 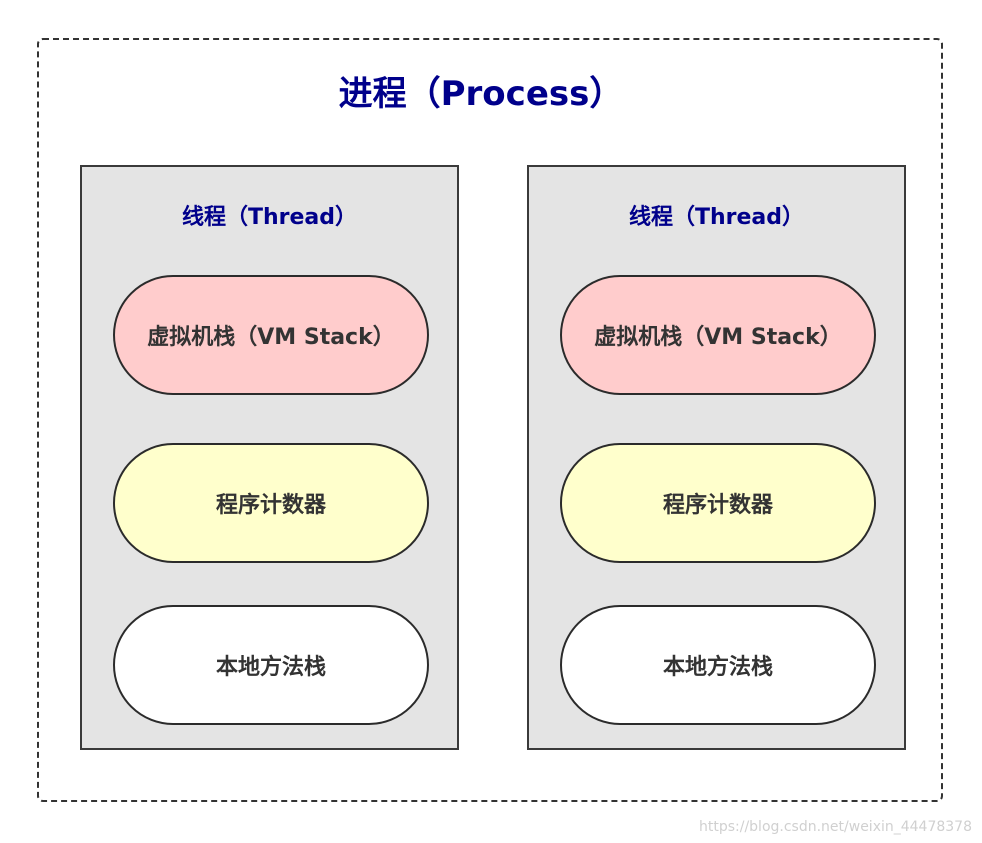 What do you see at coordinates (718, 503) in the screenshot?
I see `program-counter-2: 程序计数器` at bounding box center [718, 503].